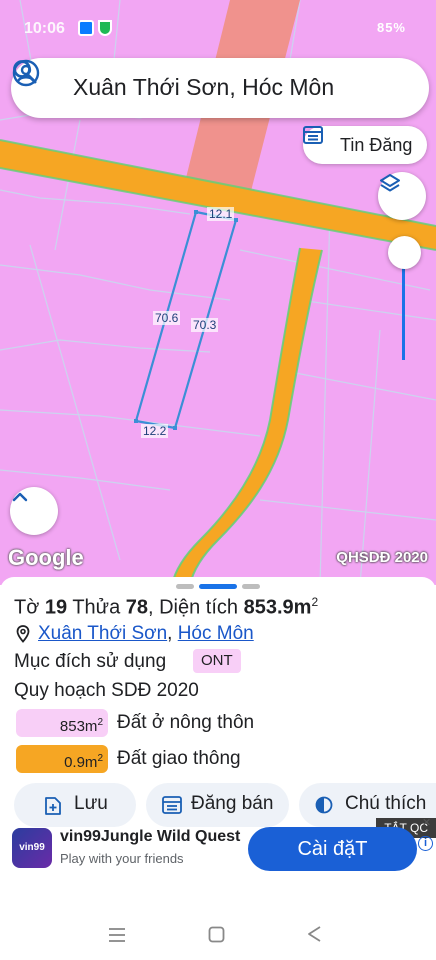 The image size is (436, 960). I want to click on dang-ban-button: Đăng bán, so click(217, 805).